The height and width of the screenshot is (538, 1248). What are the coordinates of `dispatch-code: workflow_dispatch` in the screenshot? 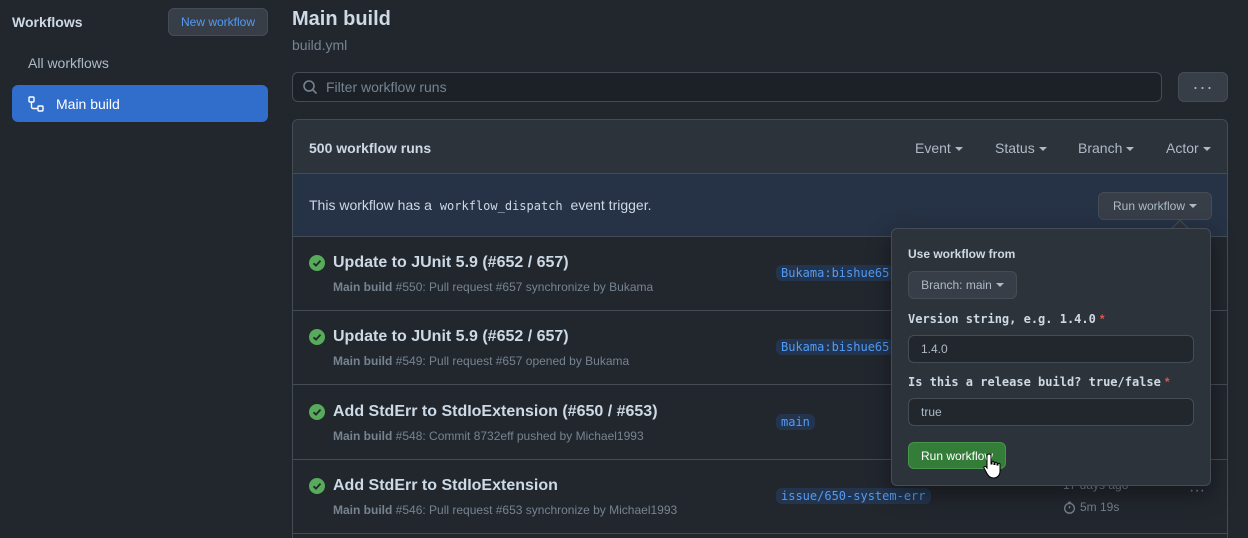 It's located at (501, 206).